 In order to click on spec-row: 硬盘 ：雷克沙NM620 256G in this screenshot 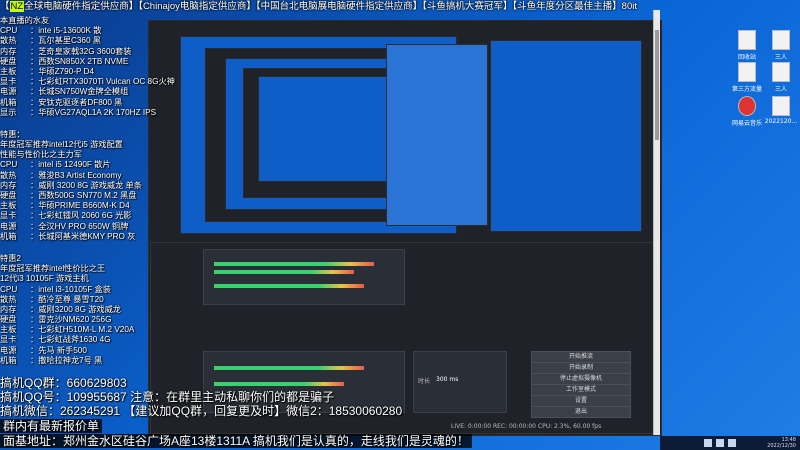, I will do `click(95, 320)`.